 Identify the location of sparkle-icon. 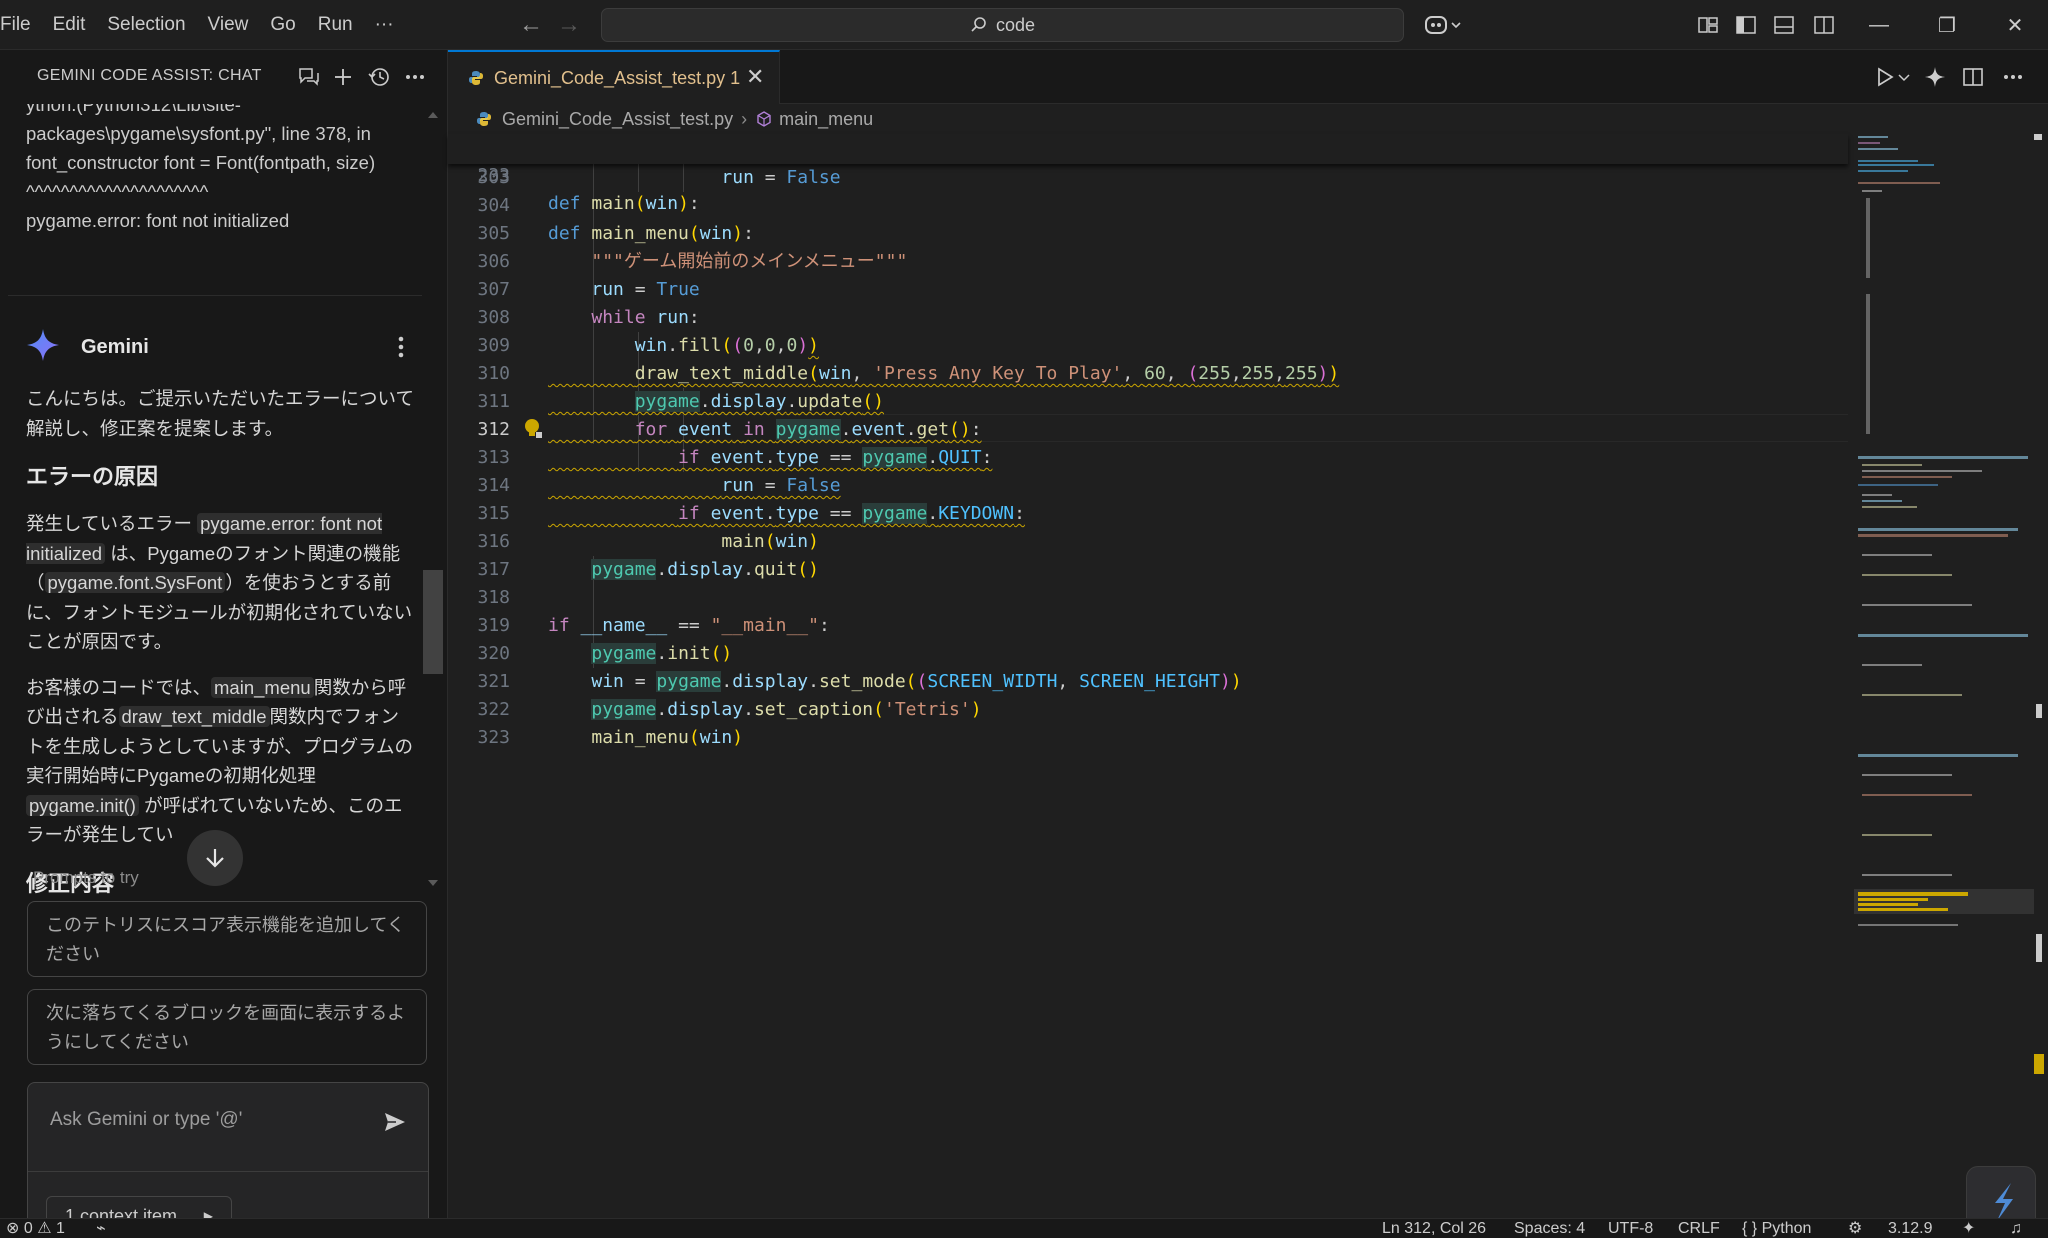
(1935, 77).